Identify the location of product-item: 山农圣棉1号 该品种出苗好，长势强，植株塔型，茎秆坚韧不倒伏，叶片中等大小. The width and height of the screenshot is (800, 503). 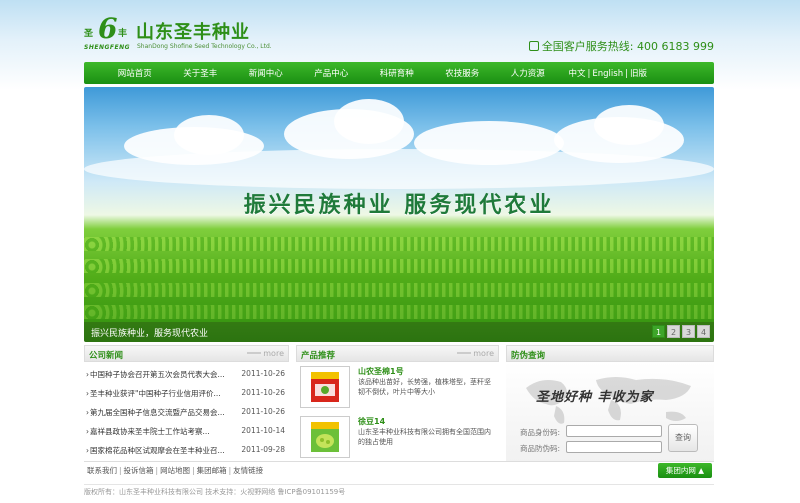
(397, 389).